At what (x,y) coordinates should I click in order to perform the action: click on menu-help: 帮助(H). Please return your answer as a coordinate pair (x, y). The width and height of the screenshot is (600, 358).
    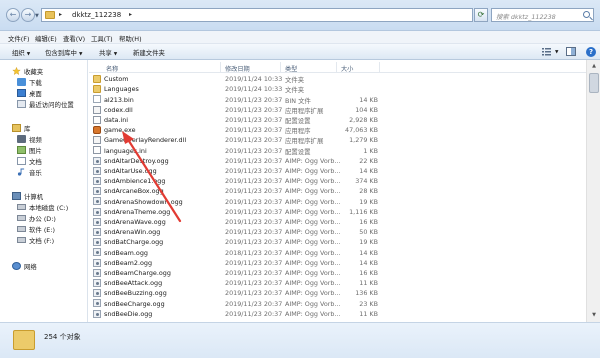
    Looking at the image, I should click on (130, 38).